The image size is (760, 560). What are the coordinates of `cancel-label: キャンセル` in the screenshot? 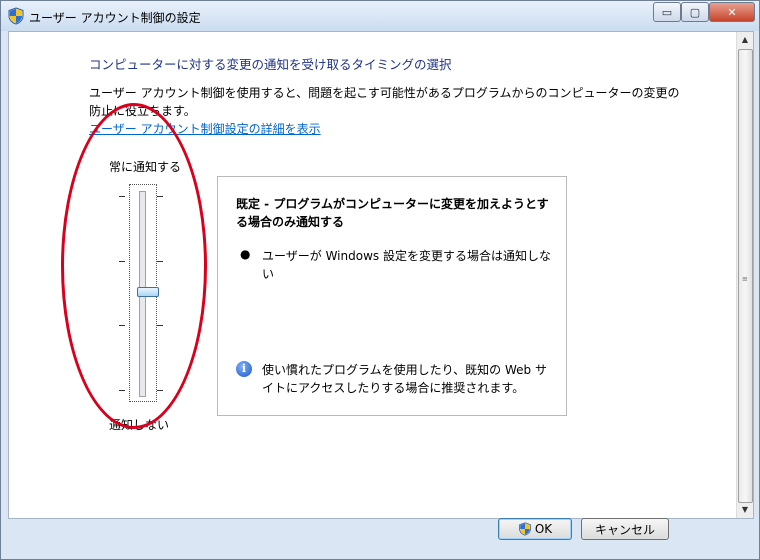 It's located at (624, 529).